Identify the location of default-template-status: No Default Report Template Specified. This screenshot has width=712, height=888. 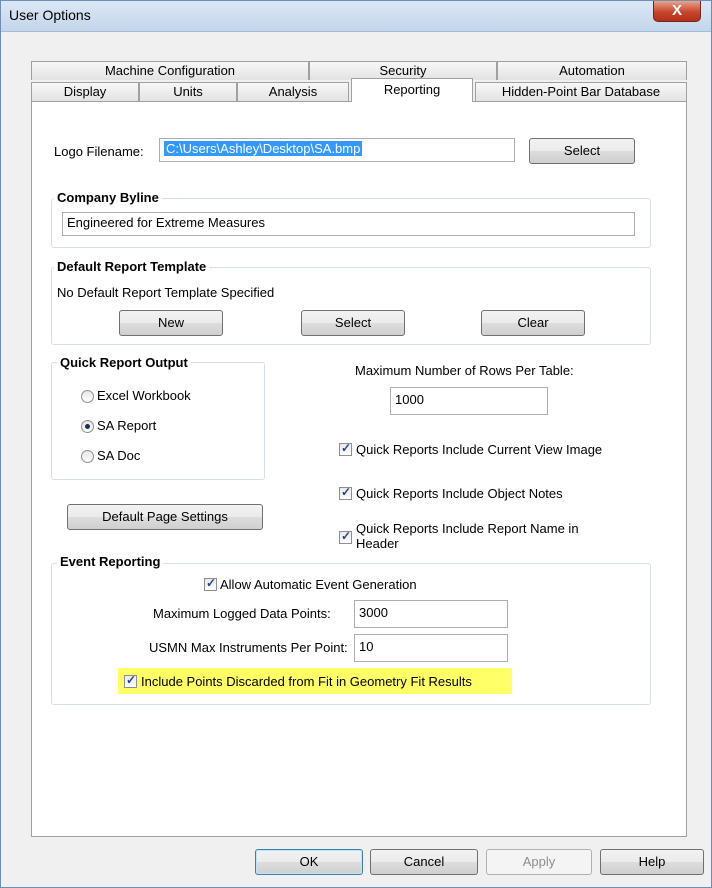
(166, 292).